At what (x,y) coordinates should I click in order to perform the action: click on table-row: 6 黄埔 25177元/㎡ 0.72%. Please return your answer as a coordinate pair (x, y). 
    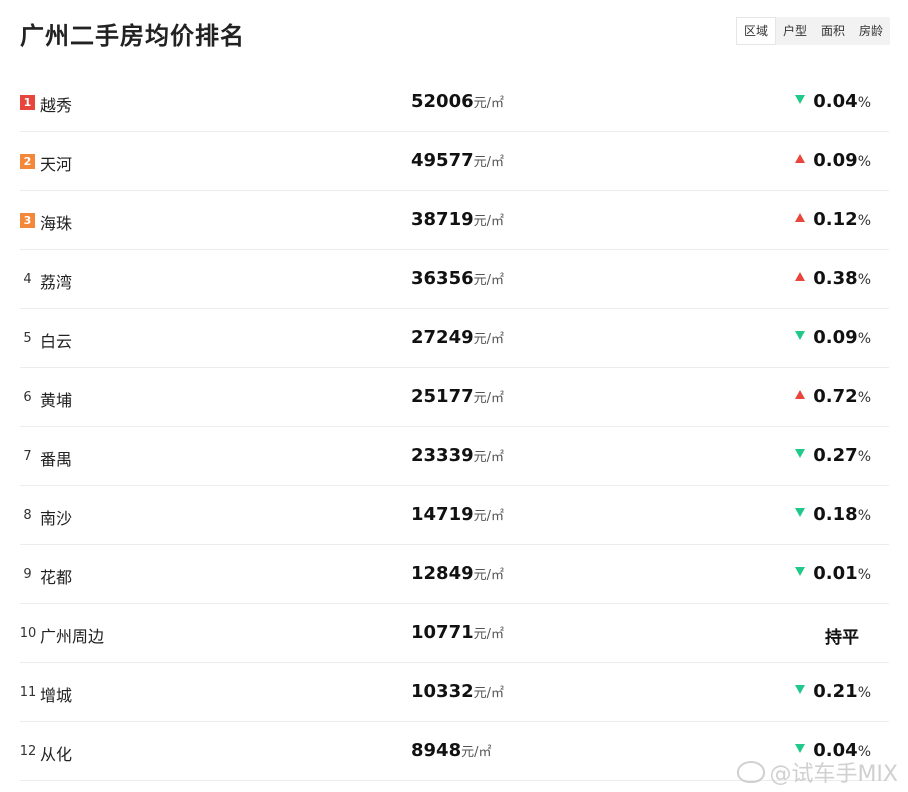
    Looking at the image, I should click on (454, 397).